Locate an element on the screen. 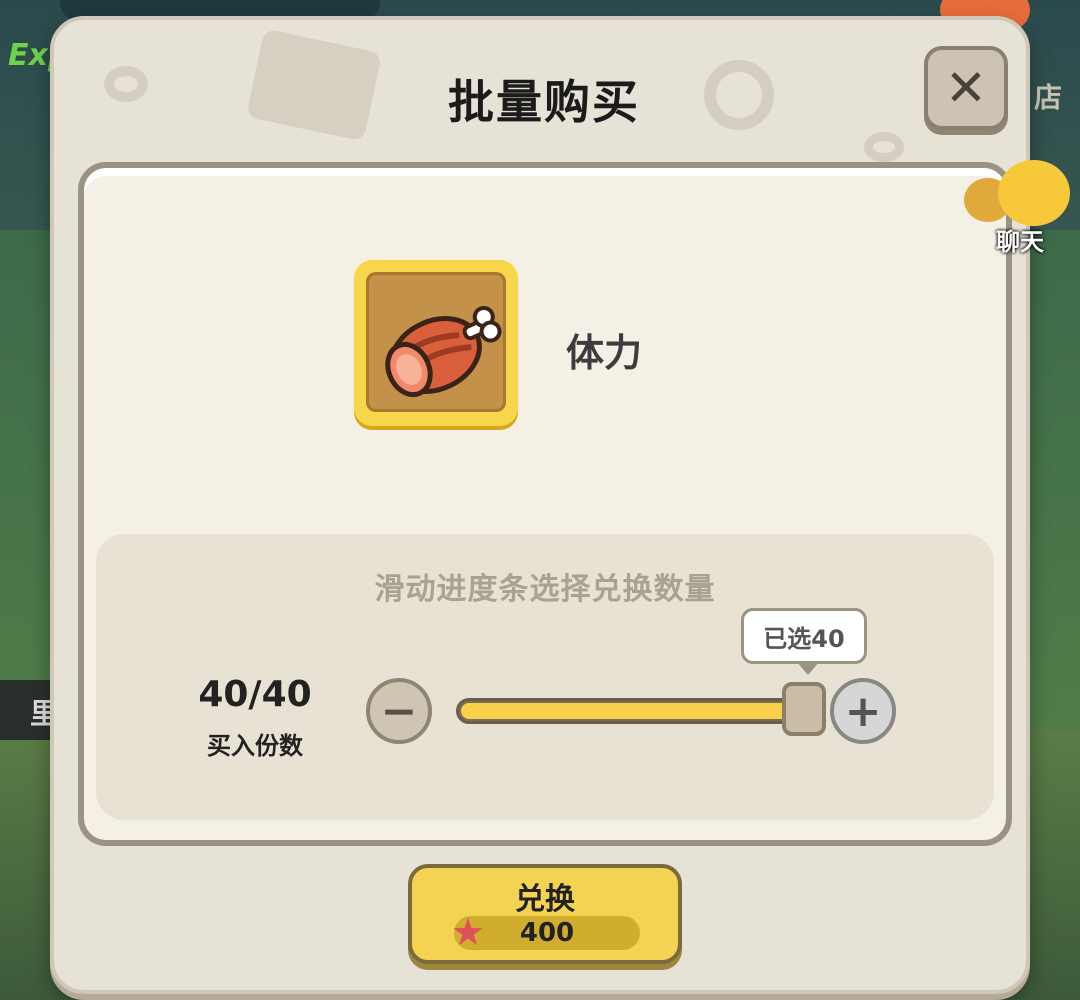  chat-label: 聊天 is located at coordinates (1020, 242).